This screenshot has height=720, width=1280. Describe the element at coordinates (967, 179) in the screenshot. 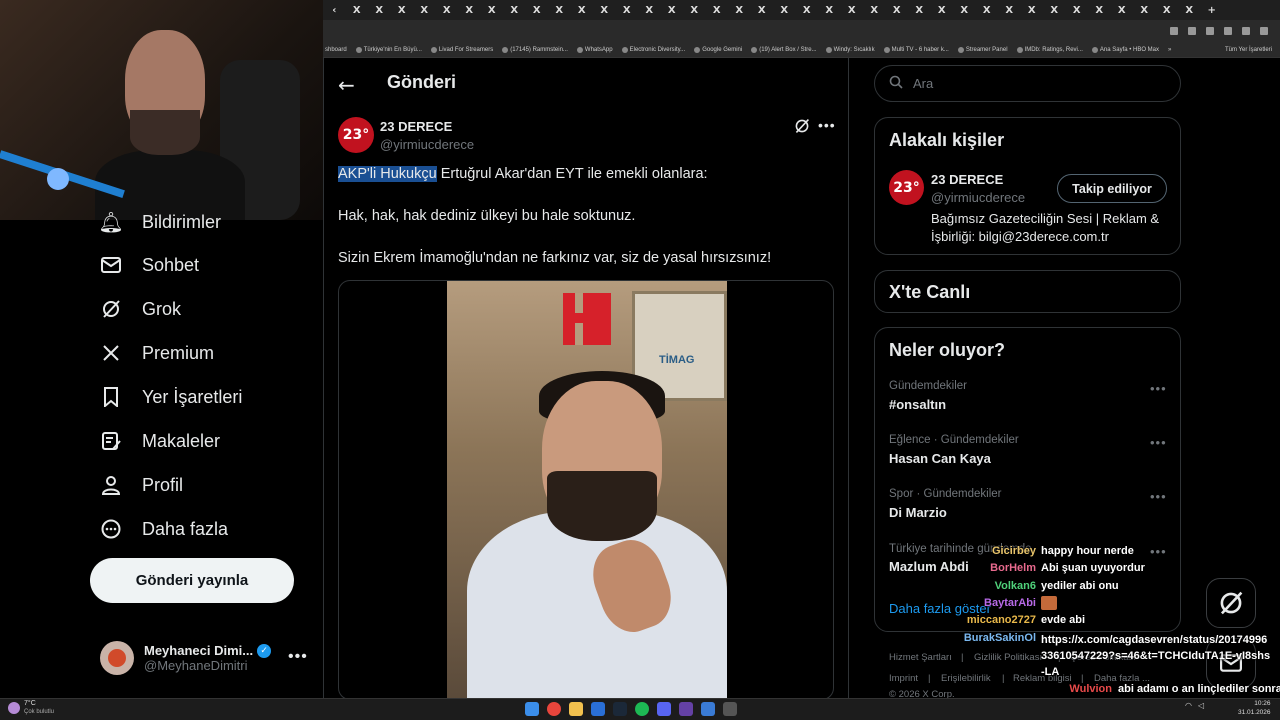

I see `related-name: 23 DERECE` at that location.